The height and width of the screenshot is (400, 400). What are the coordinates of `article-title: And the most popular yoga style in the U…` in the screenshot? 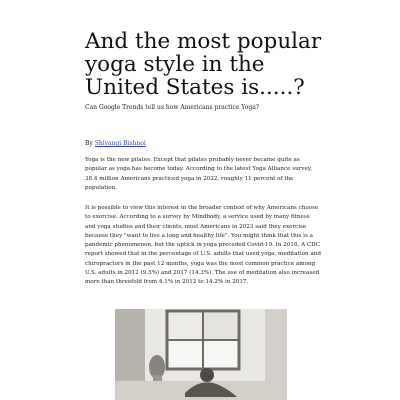 It's located at (203, 64).